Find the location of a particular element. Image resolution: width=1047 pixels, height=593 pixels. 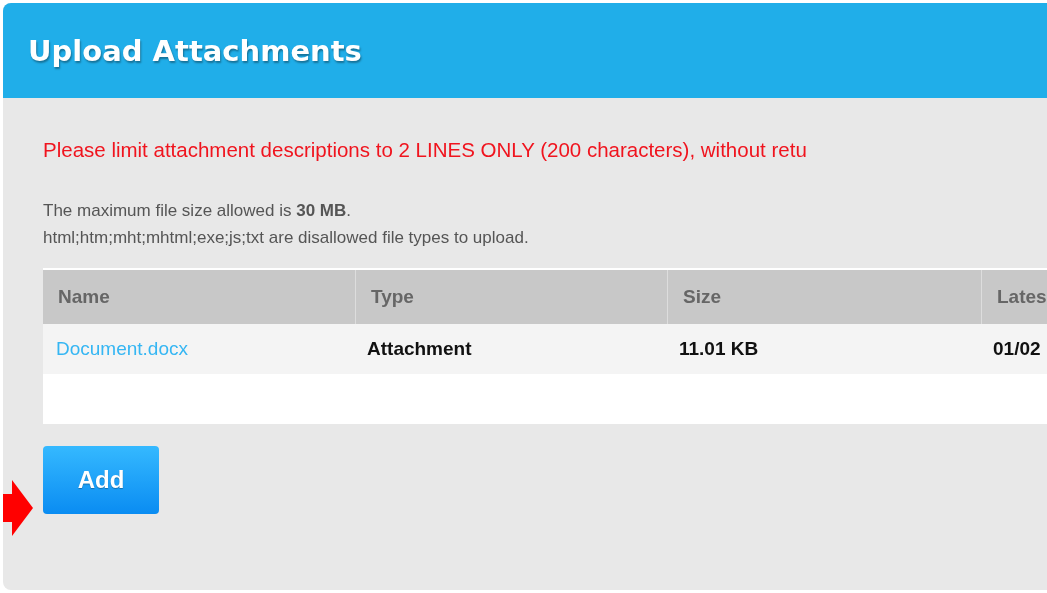

add-button: Add is located at coordinates (101, 480).